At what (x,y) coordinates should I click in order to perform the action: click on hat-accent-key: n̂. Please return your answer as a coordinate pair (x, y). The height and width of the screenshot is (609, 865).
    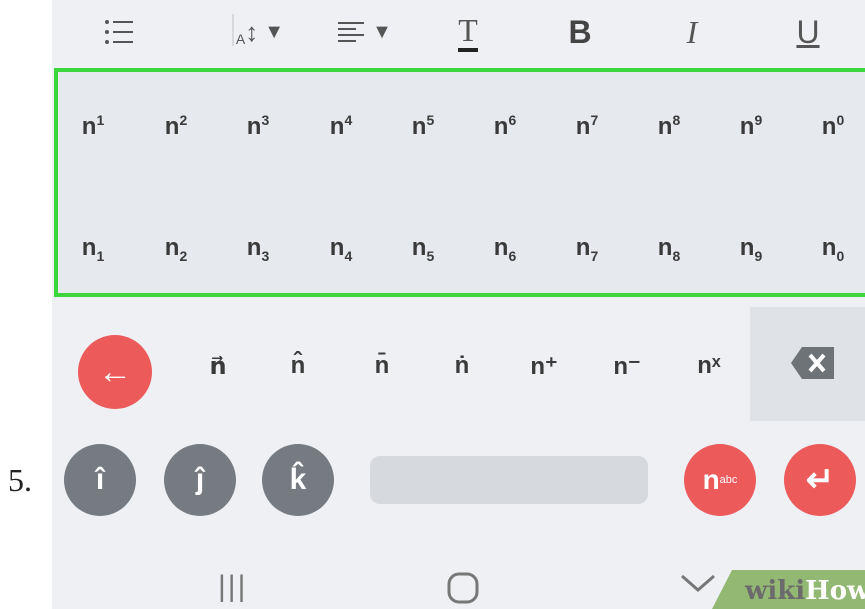
    Looking at the image, I should click on (298, 366).